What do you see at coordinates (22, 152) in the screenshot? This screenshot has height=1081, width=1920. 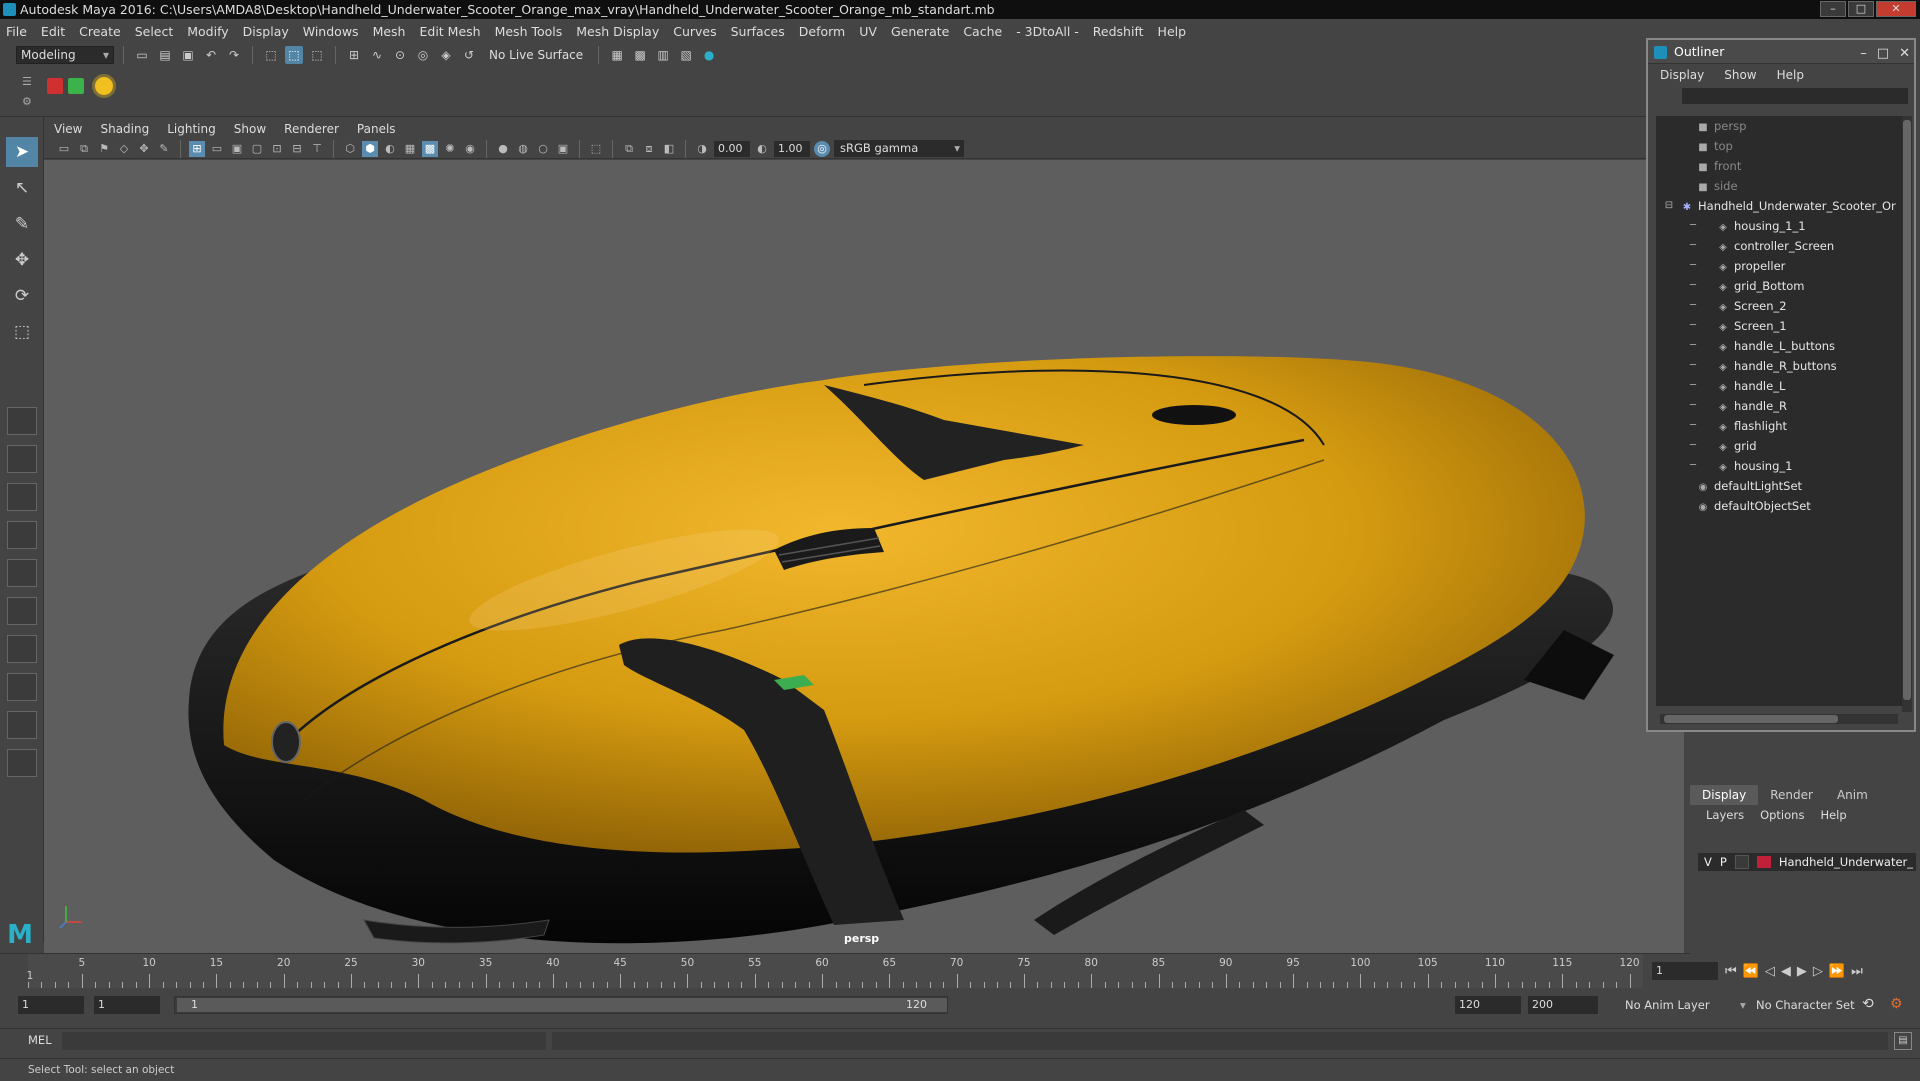 I see `select-tool-icon: ➤` at bounding box center [22, 152].